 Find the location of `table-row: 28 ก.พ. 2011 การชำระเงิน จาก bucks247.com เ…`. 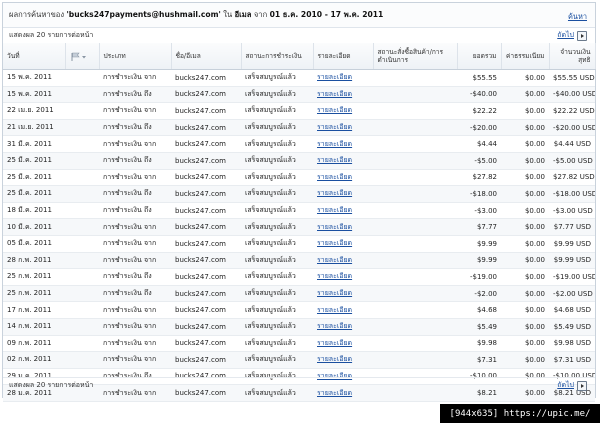

table-row: 28 ก.พ. 2011 การชำระเงิน จาก bucks247.com เ… is located at coordinates (299, 261).